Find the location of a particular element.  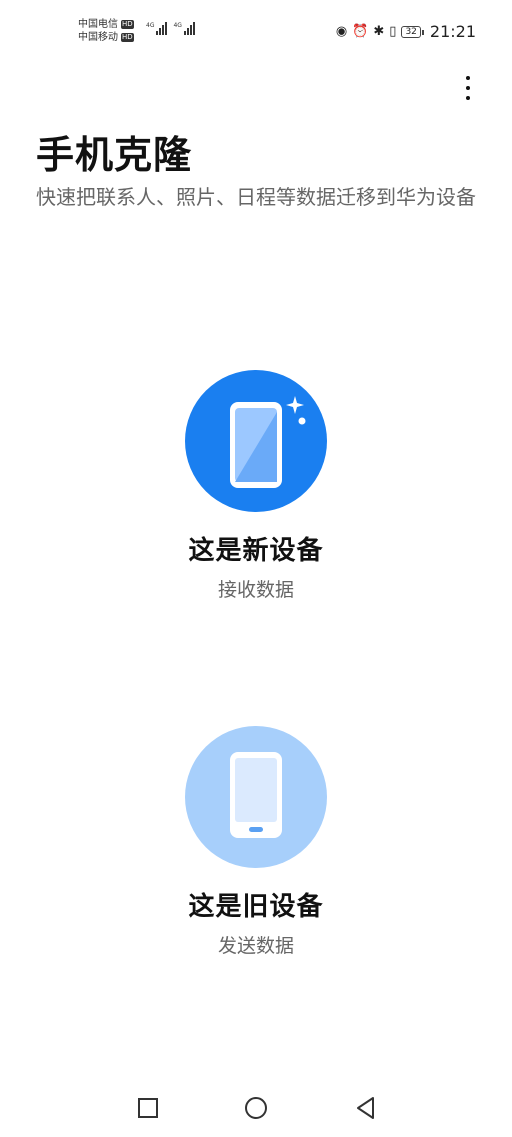

page-title: 手机克隆 is located at coordinates (114, 155).